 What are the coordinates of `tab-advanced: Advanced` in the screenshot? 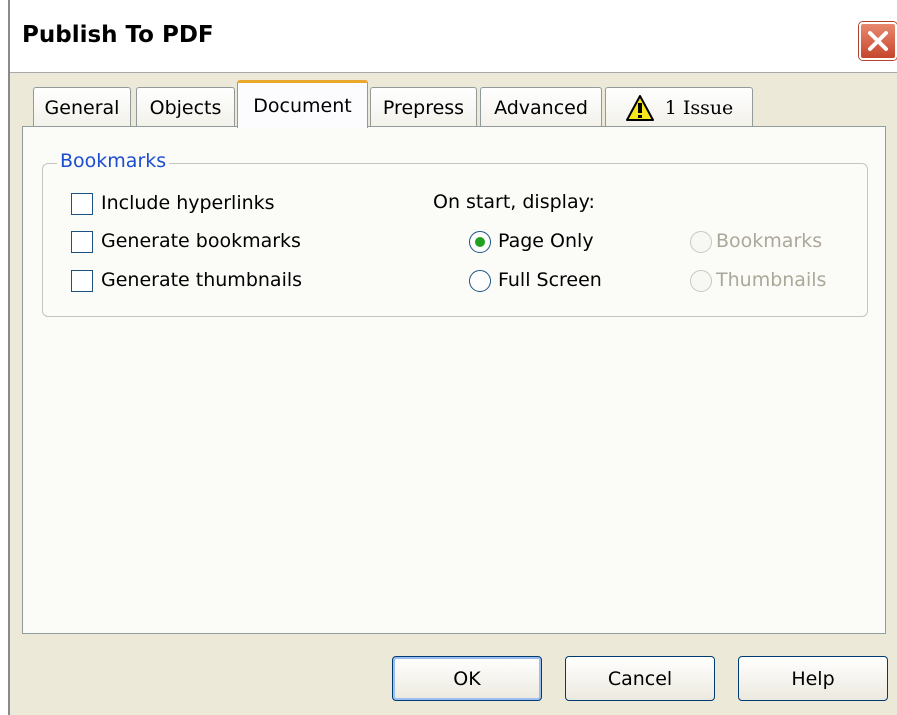 It's located at (541, 107).